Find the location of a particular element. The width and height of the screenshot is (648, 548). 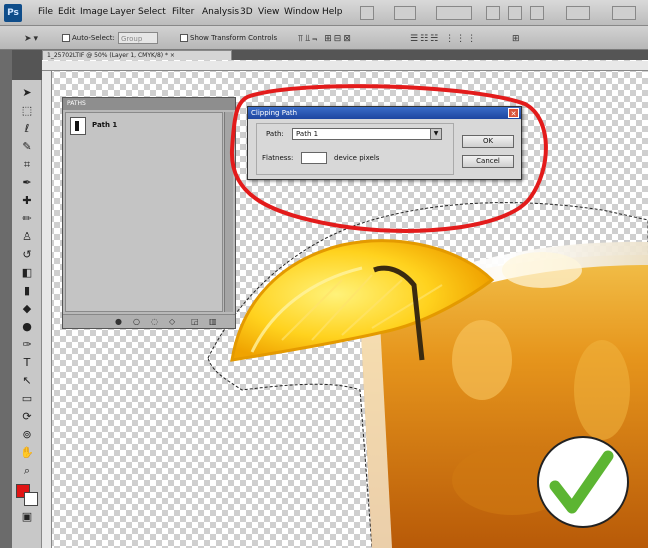

paths-panel-footer: ● ○ ◌ ◇ ◲ ▥ is located at coordinates (149, 321).